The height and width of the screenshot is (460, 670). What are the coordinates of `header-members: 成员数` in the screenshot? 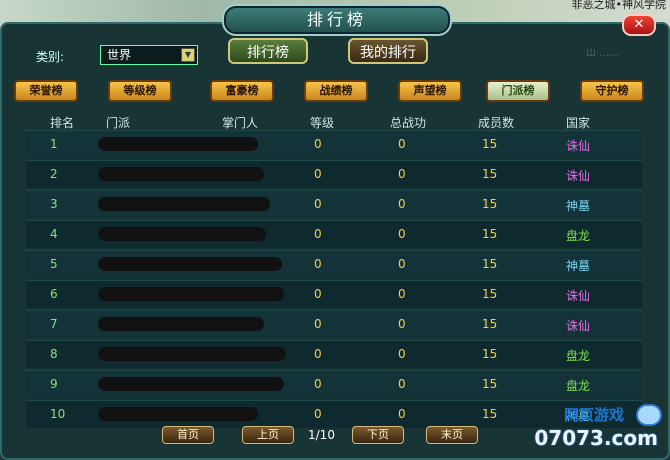 It's located at (496, 123).